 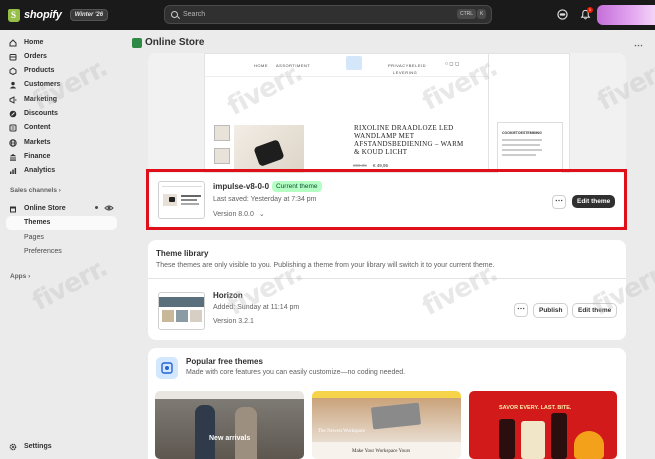 I want to click on orders-icon, so click(x=13, y=56).